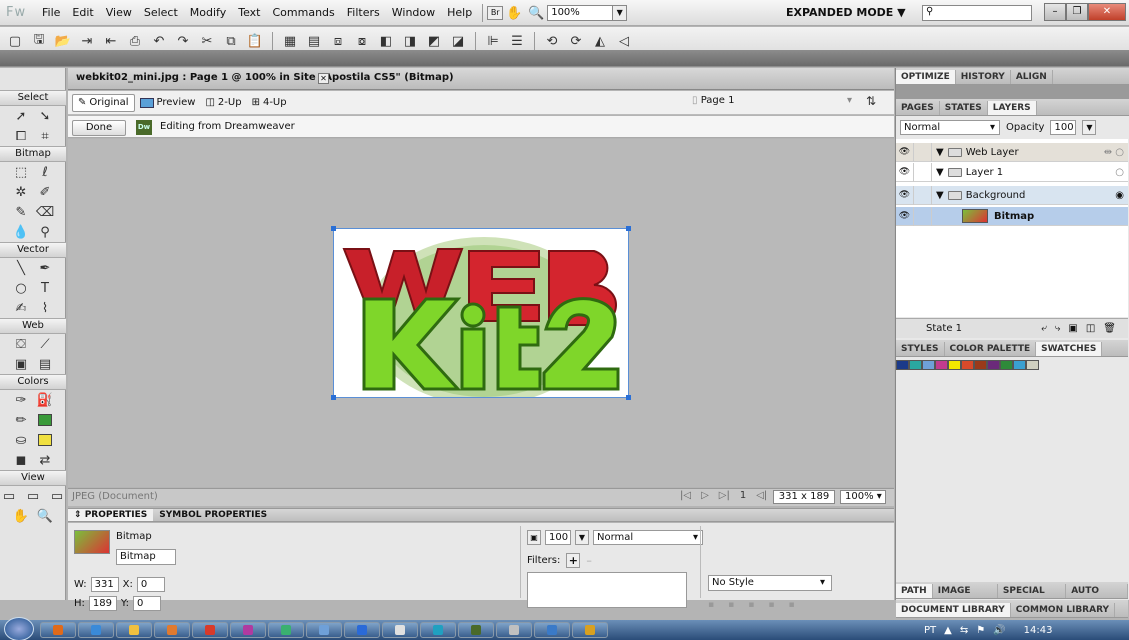 Image resolution: width=1129 pixels, height=640 pixels. Describe the element at coordinates (147, 603) in the screenshot. I see `y-input: 0` at that location.